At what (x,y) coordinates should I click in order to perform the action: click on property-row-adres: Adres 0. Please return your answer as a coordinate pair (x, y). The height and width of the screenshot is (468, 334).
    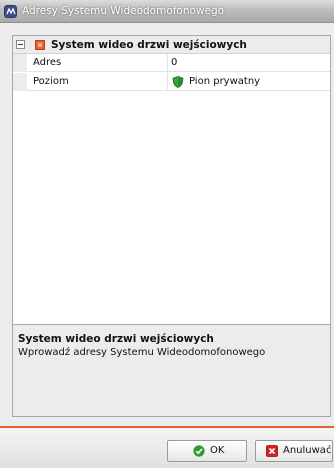
    Looking at the image, I should click on (171, 63).